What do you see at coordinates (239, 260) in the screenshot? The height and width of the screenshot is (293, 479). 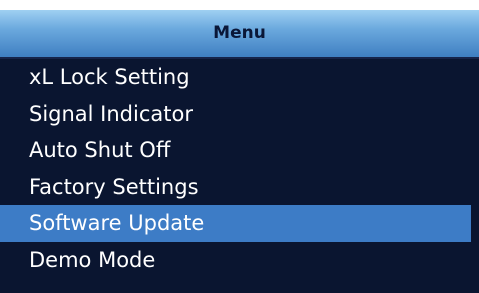 I see `menu-item-demo-mode: Demo Mode` at bounding box center [239, 260].